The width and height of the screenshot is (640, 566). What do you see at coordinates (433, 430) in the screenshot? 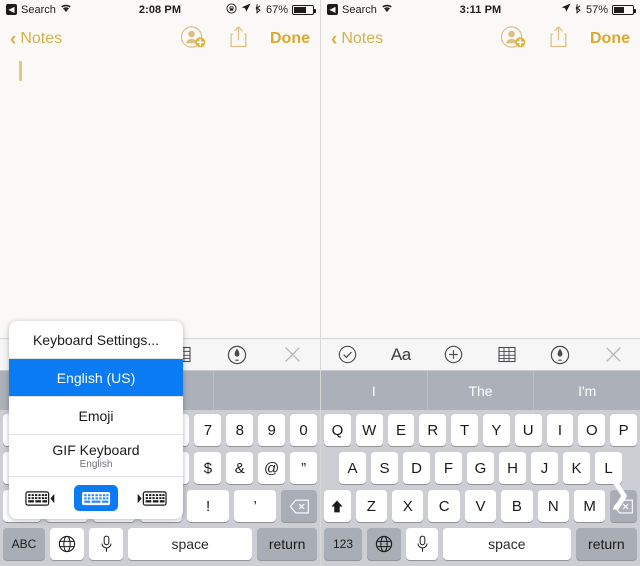
I see `key-r: R` at bounding box center [433, 430].